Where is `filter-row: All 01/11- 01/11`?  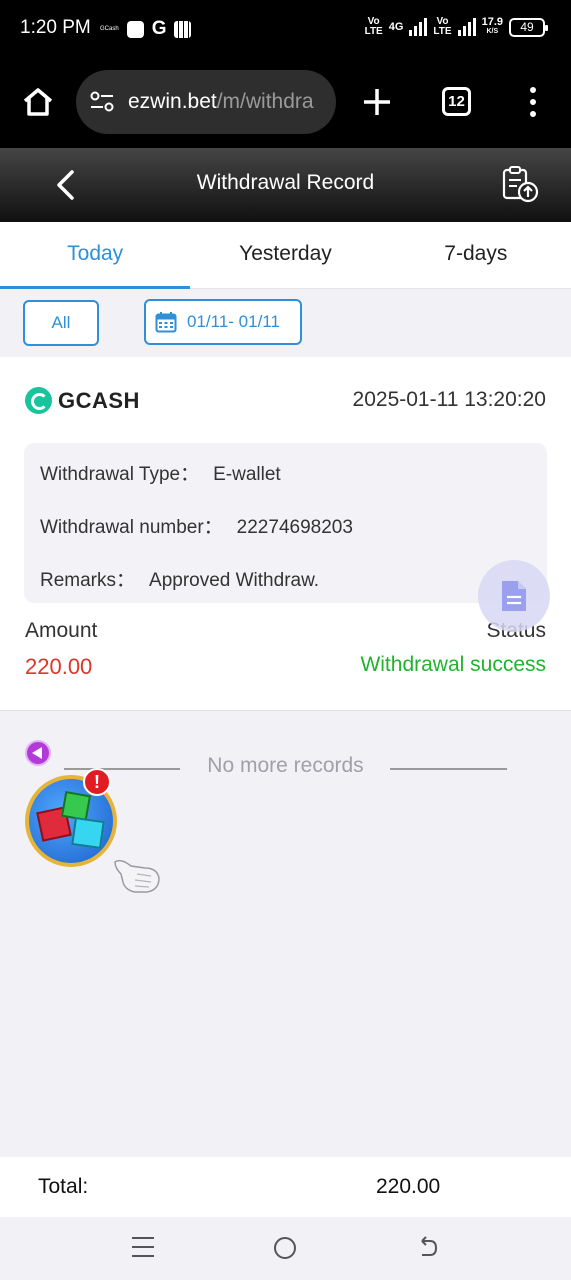
filter-row: All 01/11- 01/11 is located at coordinates (285, 323).